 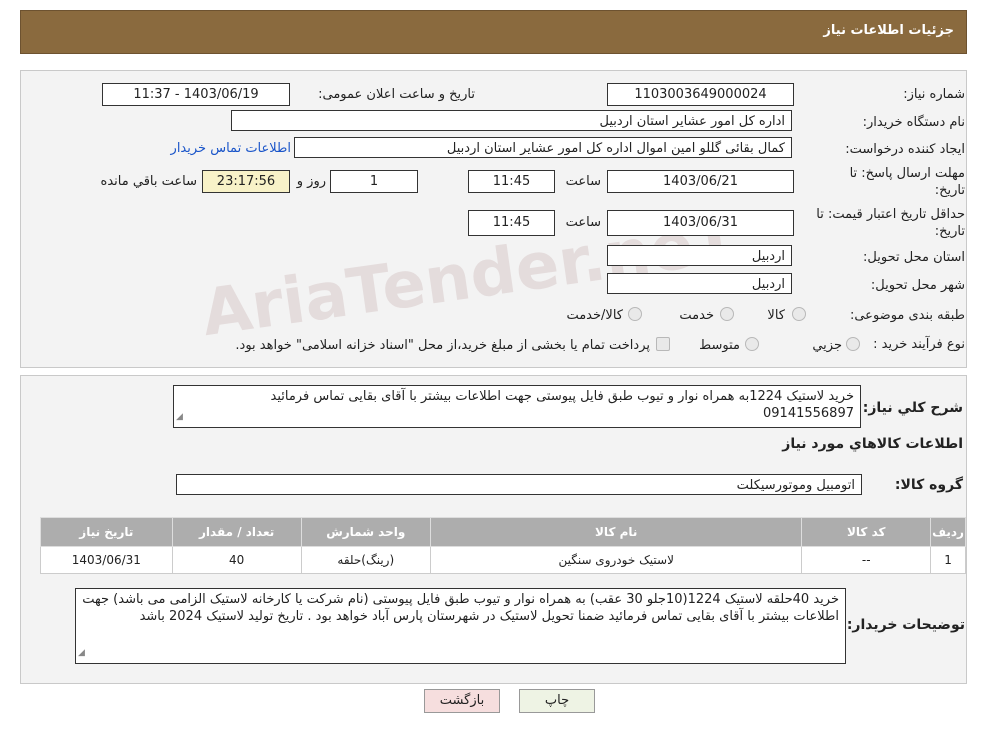 I want to click on category-goods-radio, so click(x=799, y=314).